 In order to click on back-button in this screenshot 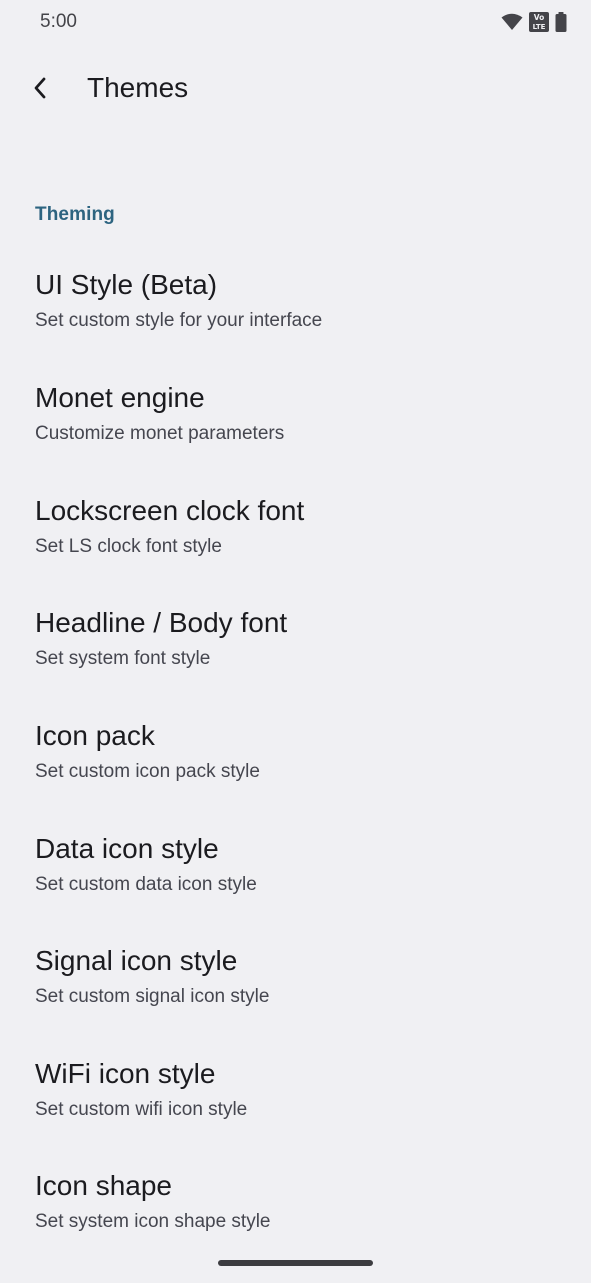, I will do `click(40, 90)`.